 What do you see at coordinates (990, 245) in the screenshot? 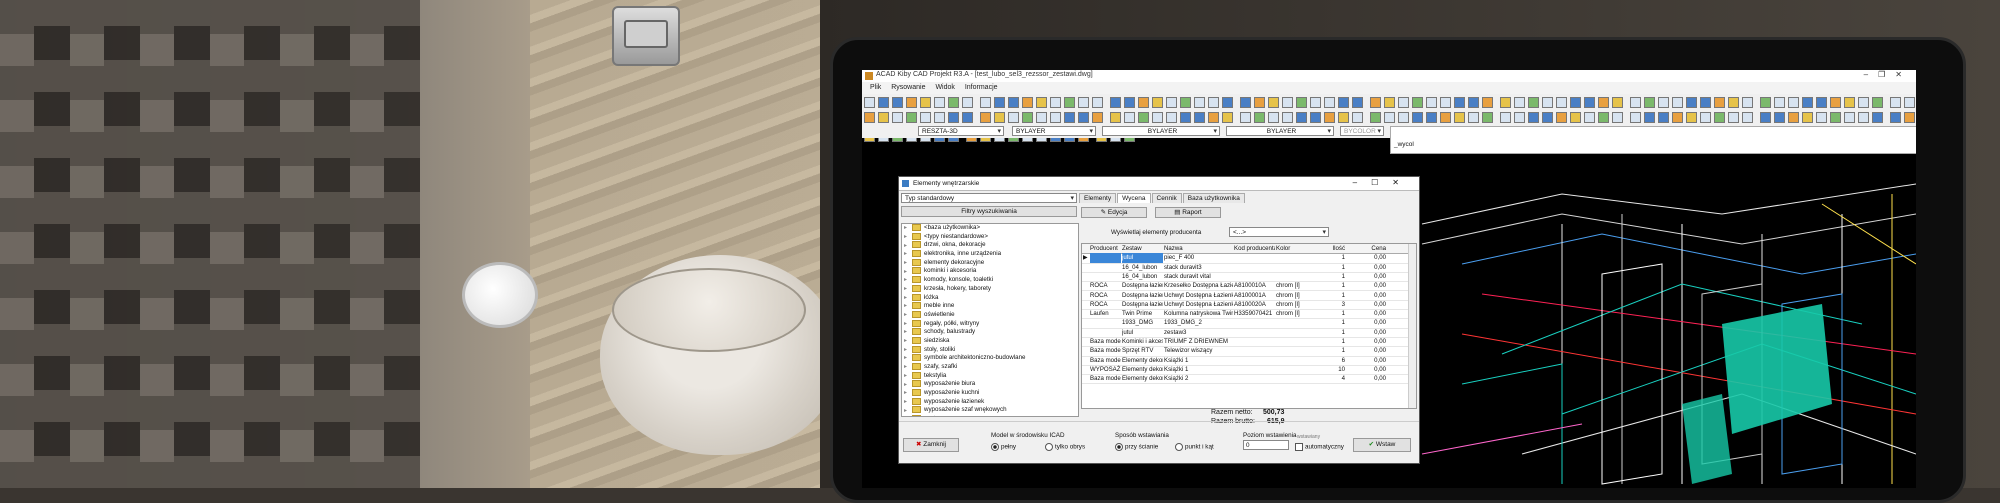
I see `tree-item: ▸ drzwi, okna, dekoracje` at bounding box center [990, 245].